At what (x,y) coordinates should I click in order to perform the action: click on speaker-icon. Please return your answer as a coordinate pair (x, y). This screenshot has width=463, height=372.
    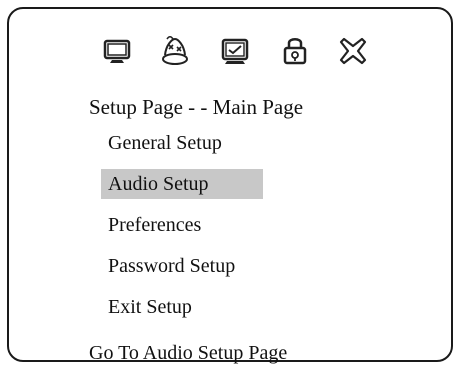
    Looking at the image, I should click on (175, 51).